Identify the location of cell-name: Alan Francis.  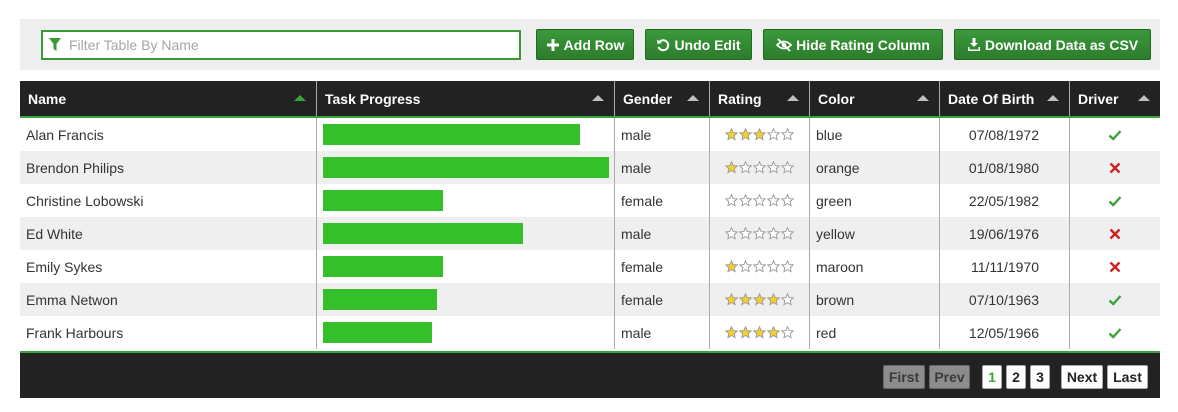
(168, 134).